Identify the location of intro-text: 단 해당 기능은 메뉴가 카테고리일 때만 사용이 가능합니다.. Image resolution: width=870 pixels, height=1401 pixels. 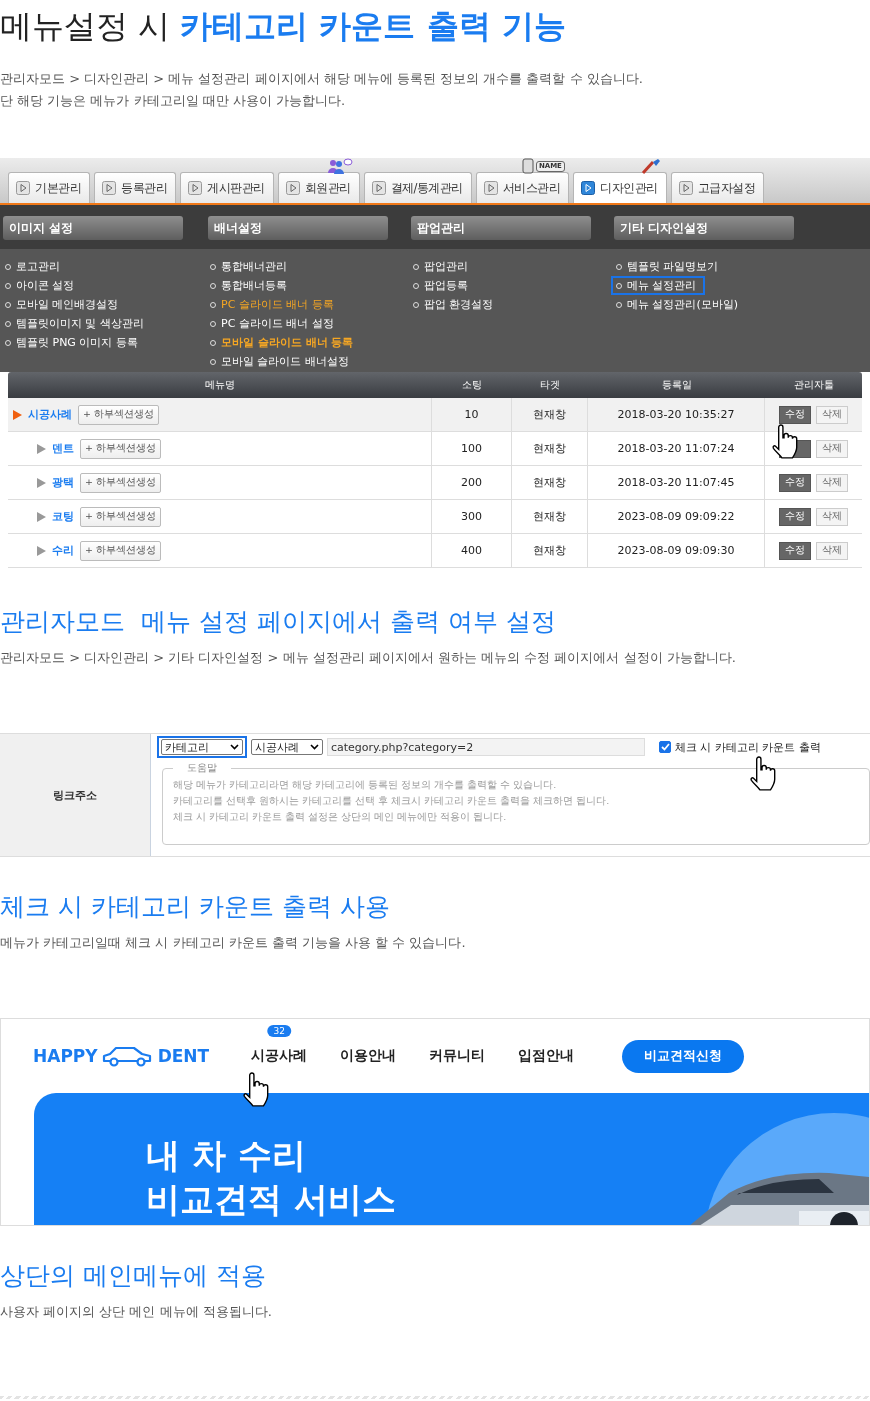
(173, 101).